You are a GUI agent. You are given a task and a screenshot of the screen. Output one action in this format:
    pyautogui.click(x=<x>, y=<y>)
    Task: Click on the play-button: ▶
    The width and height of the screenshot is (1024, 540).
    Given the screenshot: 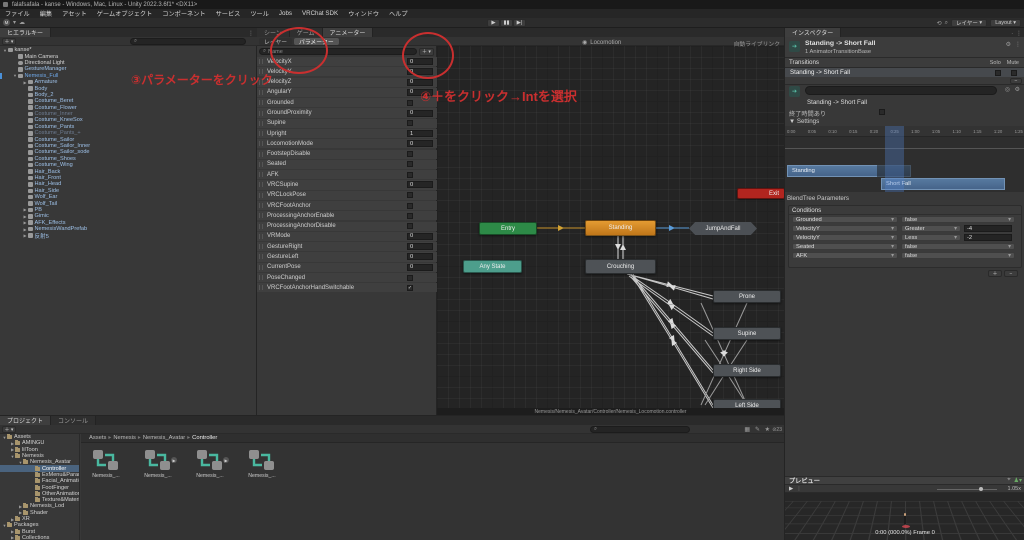 What is the action you would take?
    pyautogui.click(x=493, y=23)
    